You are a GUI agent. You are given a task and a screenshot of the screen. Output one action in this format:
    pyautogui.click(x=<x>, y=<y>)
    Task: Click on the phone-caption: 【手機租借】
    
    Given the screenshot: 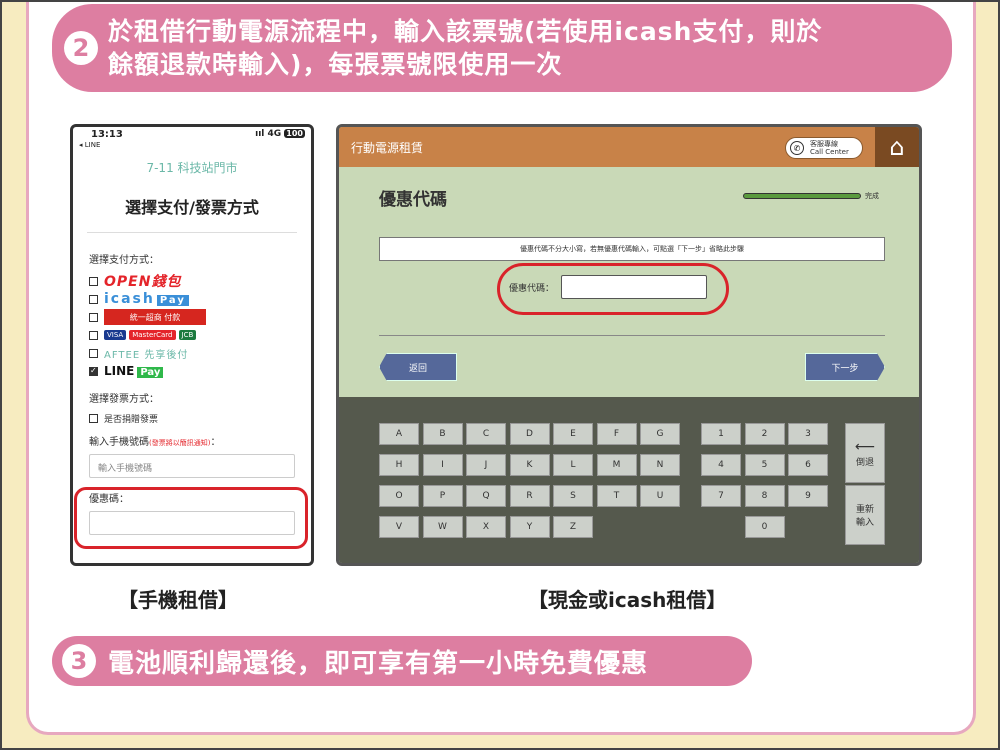 What is the action you would take?
    pyautogui.click(x=178, y=600)
    